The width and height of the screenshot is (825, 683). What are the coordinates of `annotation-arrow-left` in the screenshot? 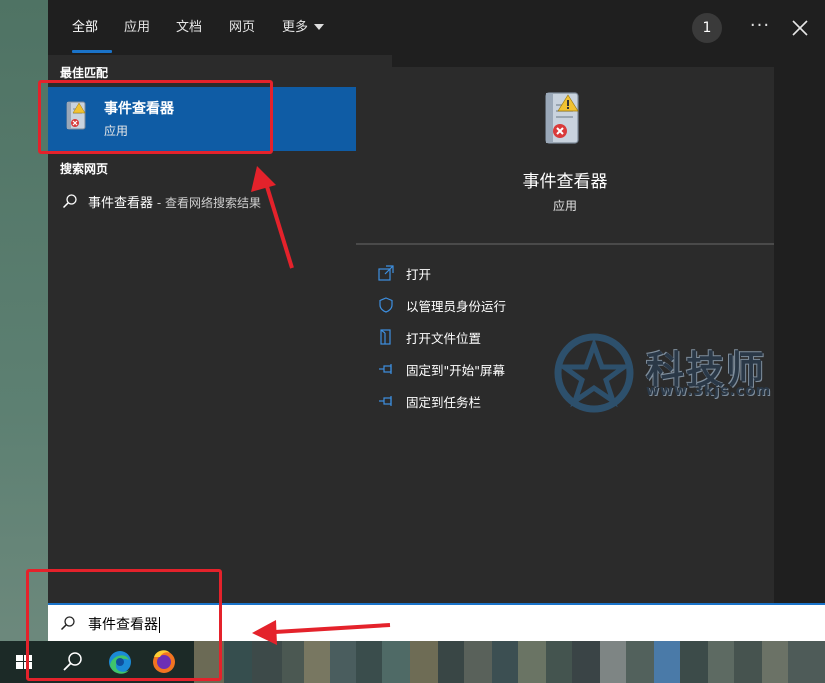 It's located at (332, 628).